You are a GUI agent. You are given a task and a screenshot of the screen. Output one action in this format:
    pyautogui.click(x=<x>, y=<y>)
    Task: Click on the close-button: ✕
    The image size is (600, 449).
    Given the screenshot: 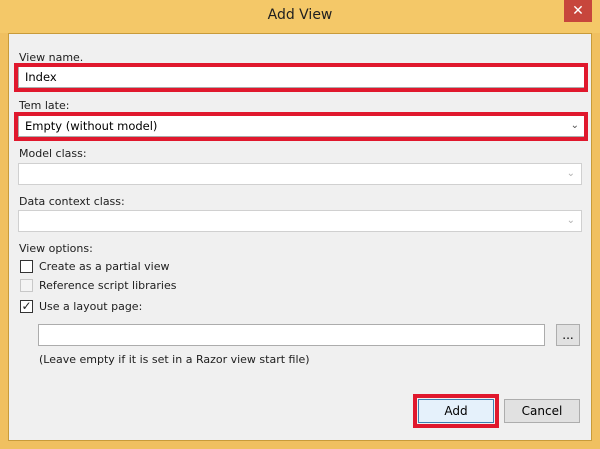 What is the action you would take?
    pyautogui.click(x=578, y=11)
    